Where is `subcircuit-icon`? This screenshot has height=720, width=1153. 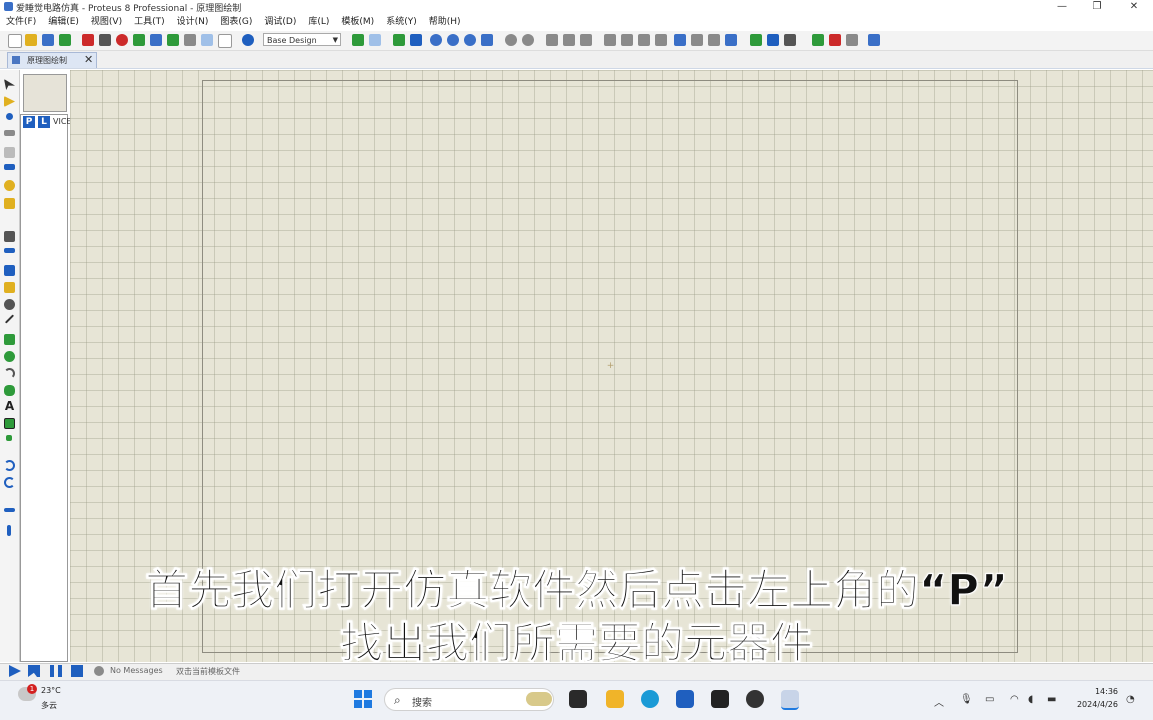
subcircuit-icon is located at coordinates (9, 185).